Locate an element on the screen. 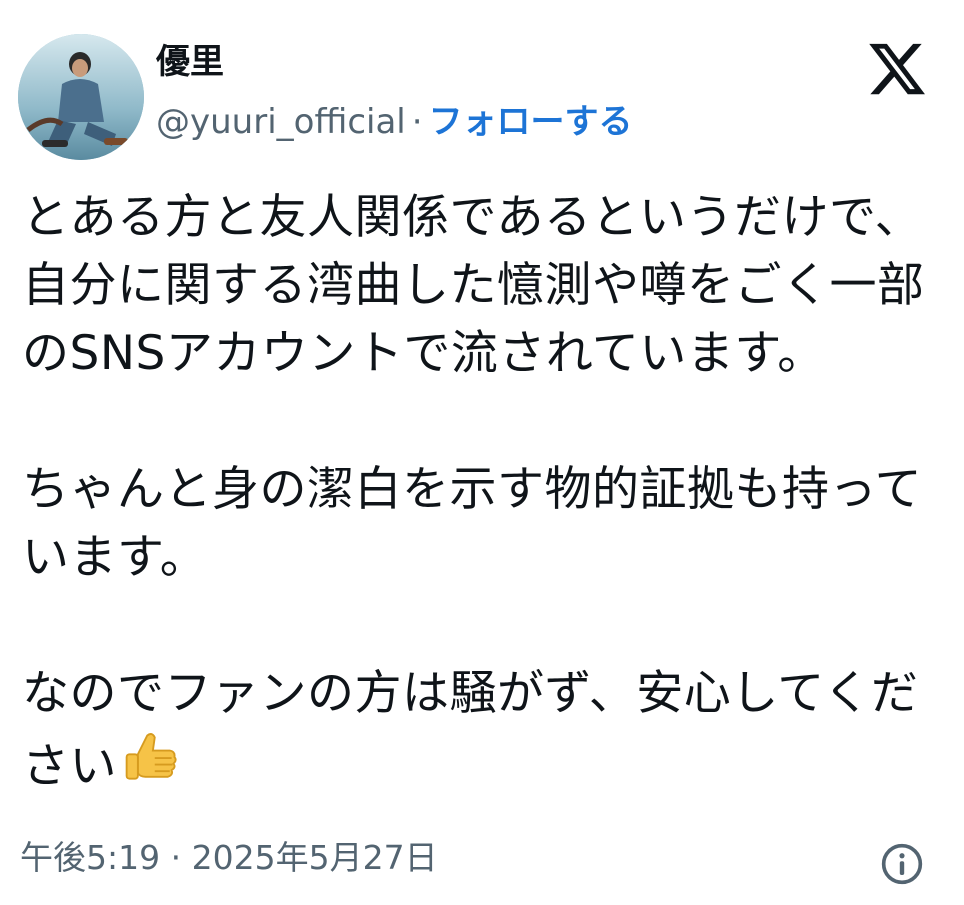  display-name: 優里 is located at coordinates (394, 62).